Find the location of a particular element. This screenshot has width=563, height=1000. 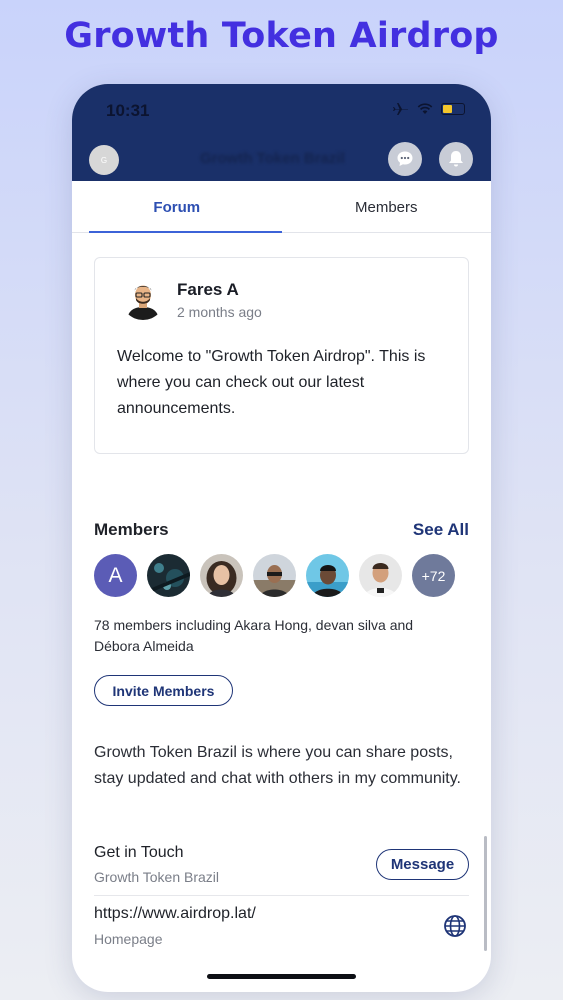

status-icons is located at coordinates (429, 109).